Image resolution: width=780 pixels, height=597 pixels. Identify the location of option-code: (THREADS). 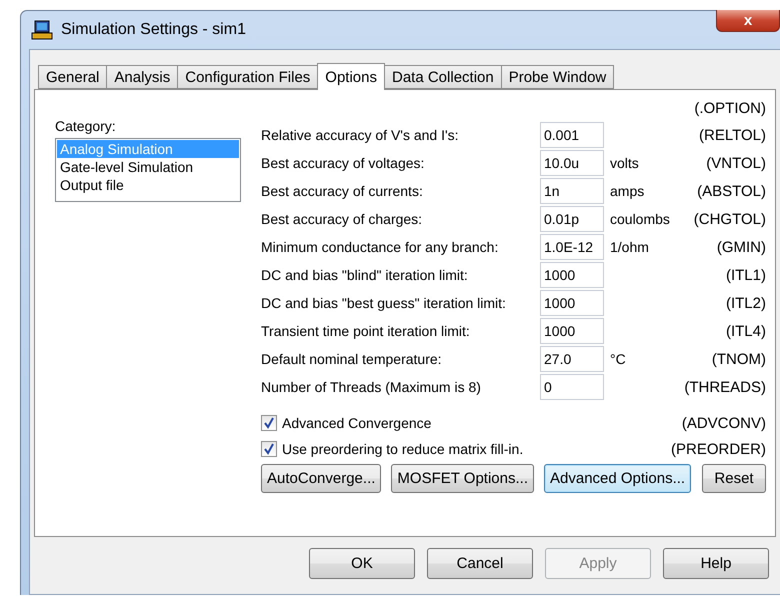
(725, 387).